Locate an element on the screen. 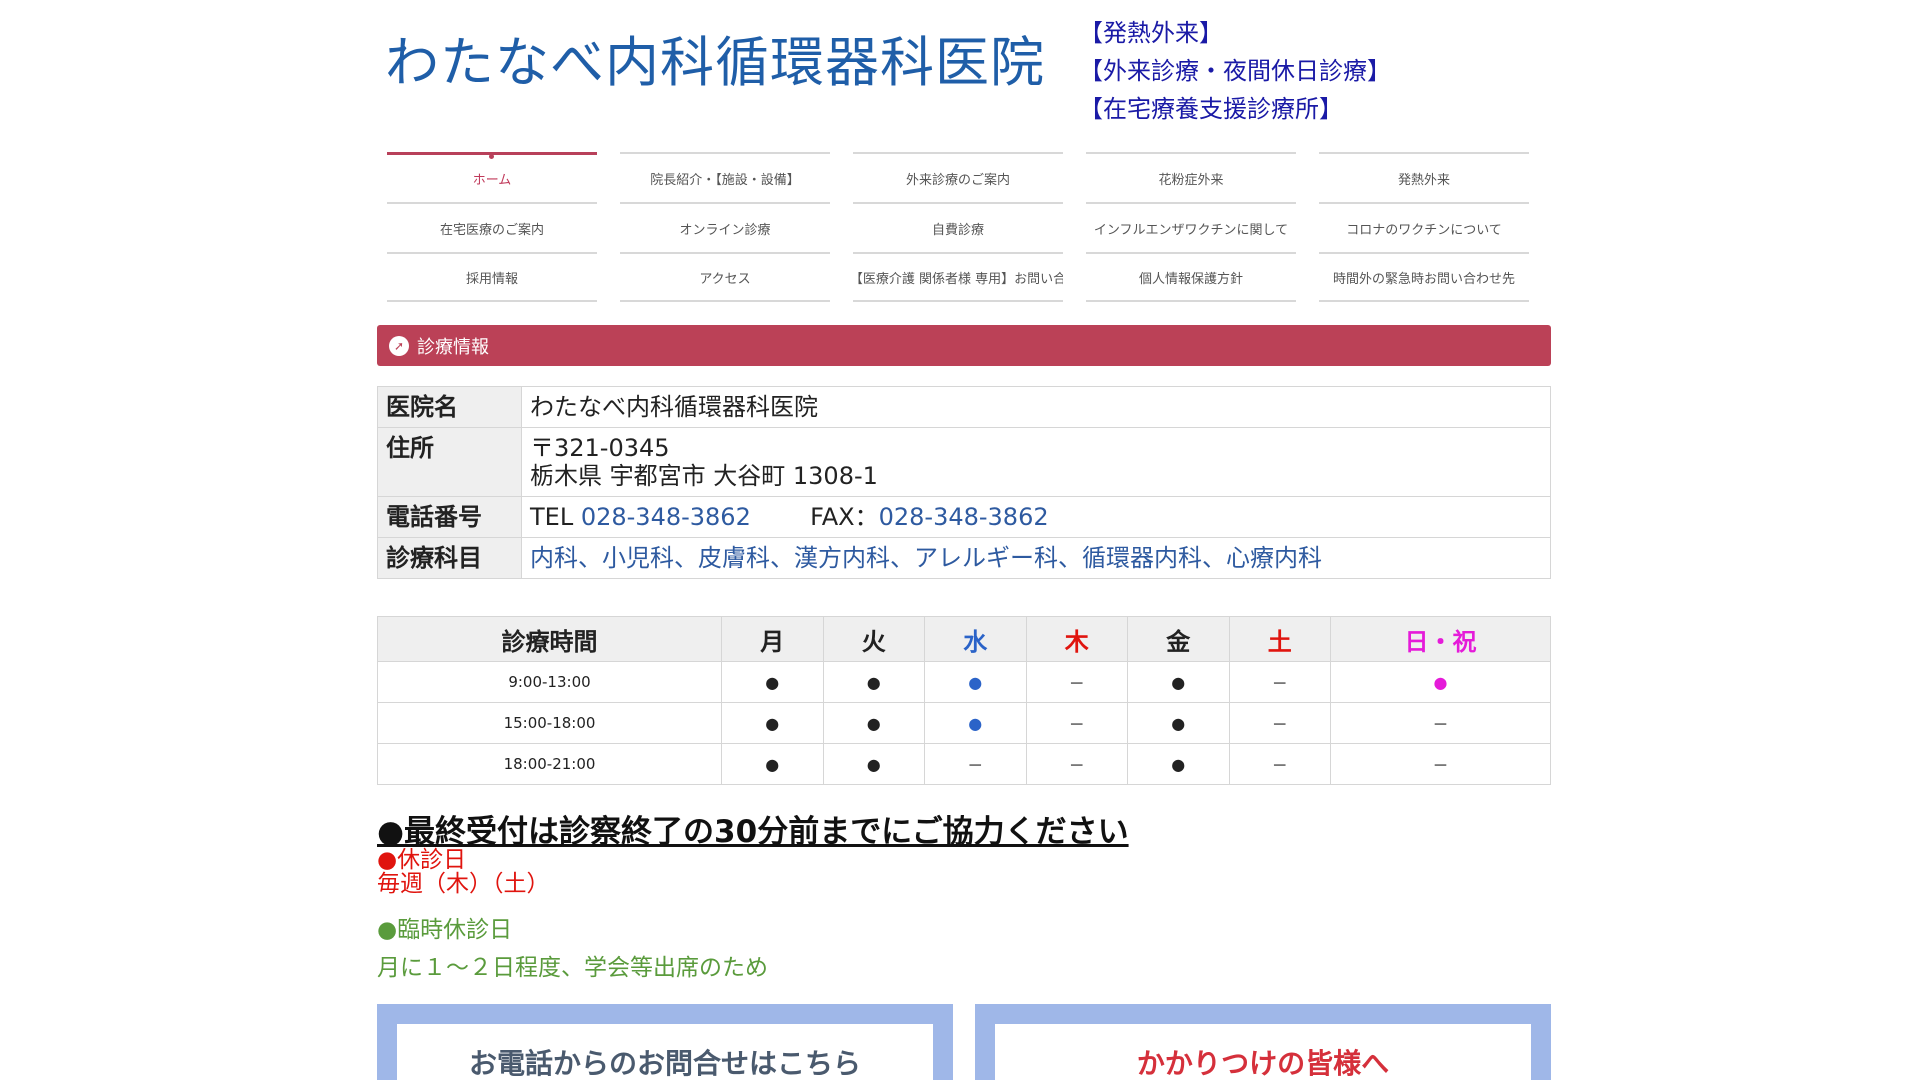  header-link-fever: 【発熱外来】 is located at coordinates (1235, 33).